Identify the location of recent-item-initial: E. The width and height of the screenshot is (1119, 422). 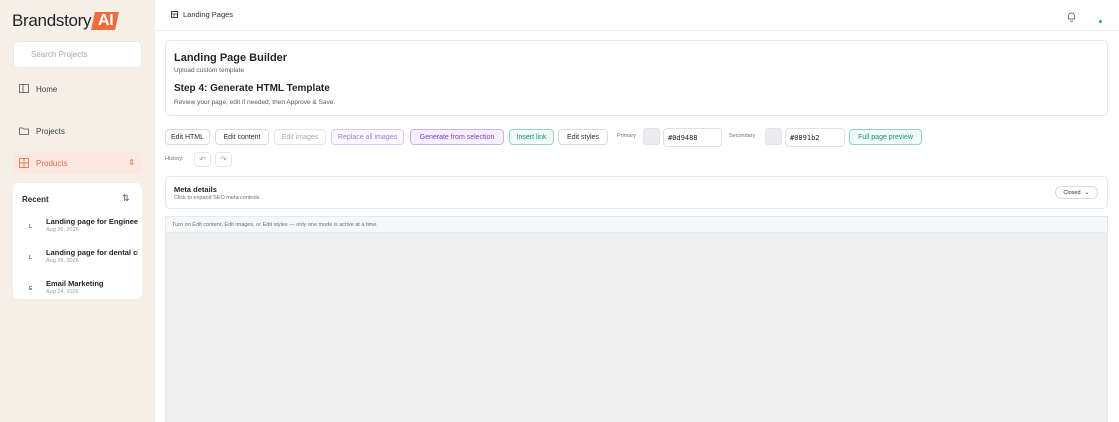
(31, 289).